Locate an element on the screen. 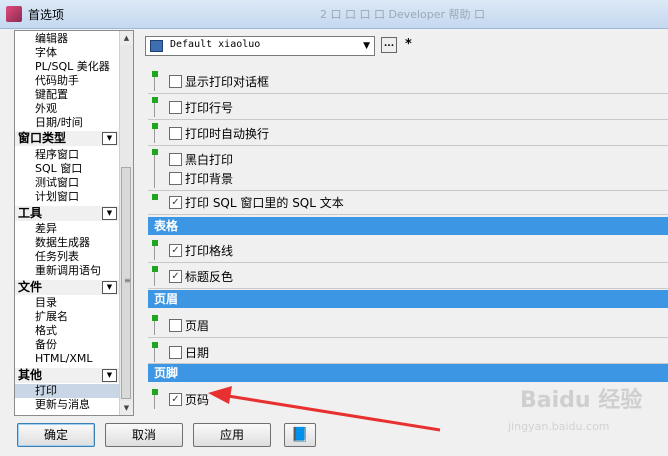  apply-button: 应用 is located at coordinates (232, 435).